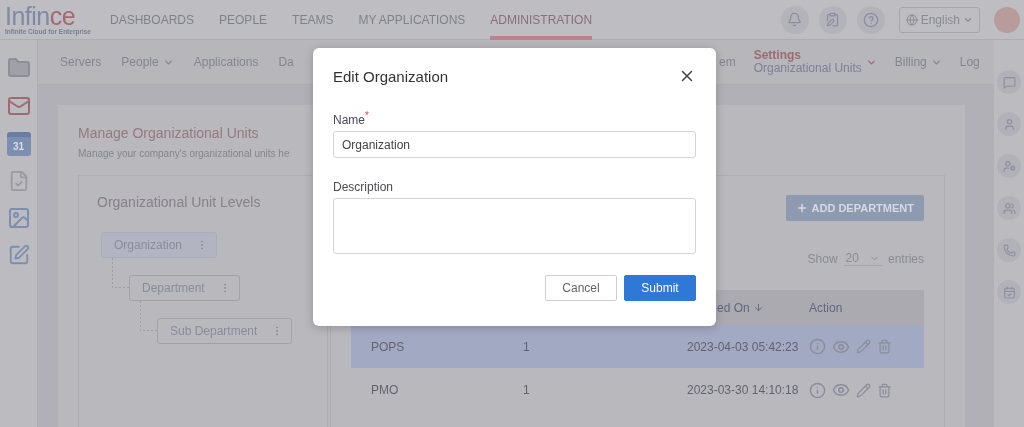 The width and height of the screenshot is (1024, 427). What do you see at coordinates (18, 218) in the screenshot?
I see `image-icon` at bounding box center [18, 218].